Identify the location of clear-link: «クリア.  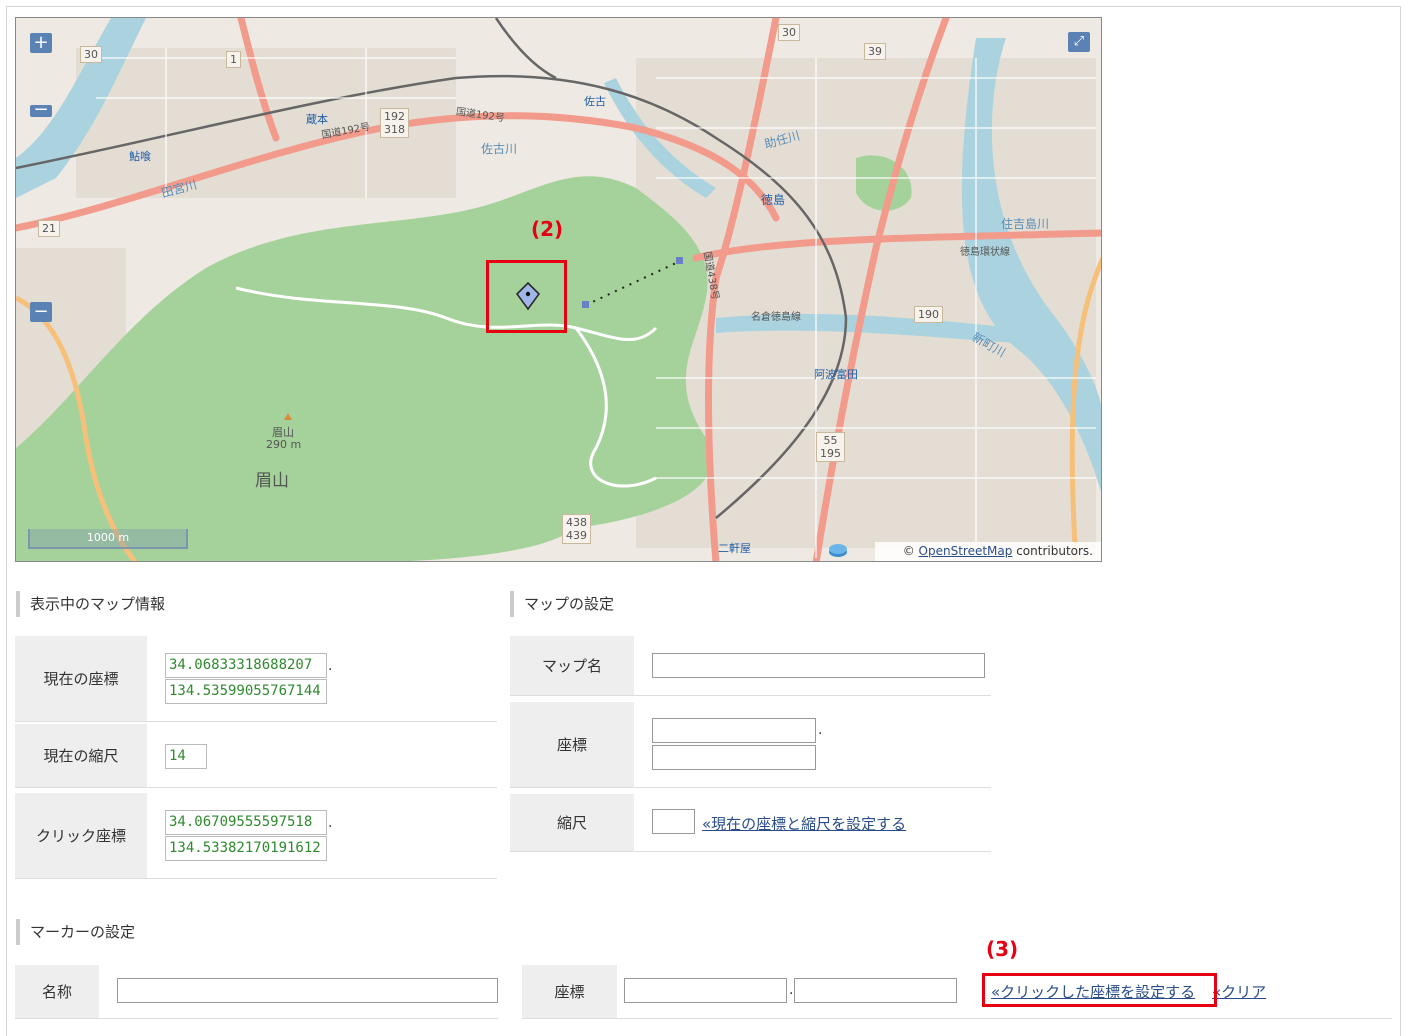
(1239, 991).